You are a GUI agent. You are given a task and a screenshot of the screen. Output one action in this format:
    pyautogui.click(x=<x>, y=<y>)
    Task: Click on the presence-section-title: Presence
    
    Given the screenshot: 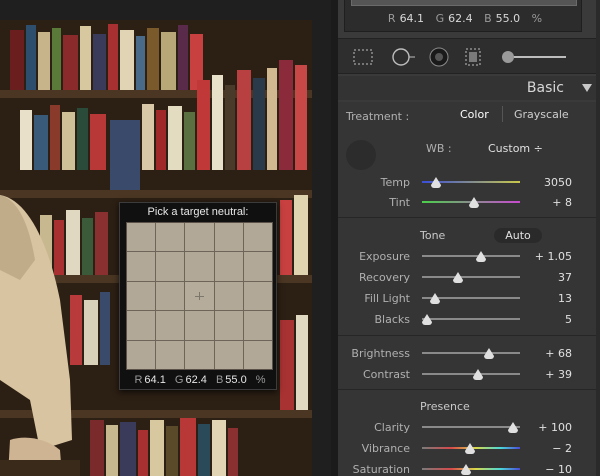 What is the action you would take?
    pyautogui.click(x=445, y=406)
    